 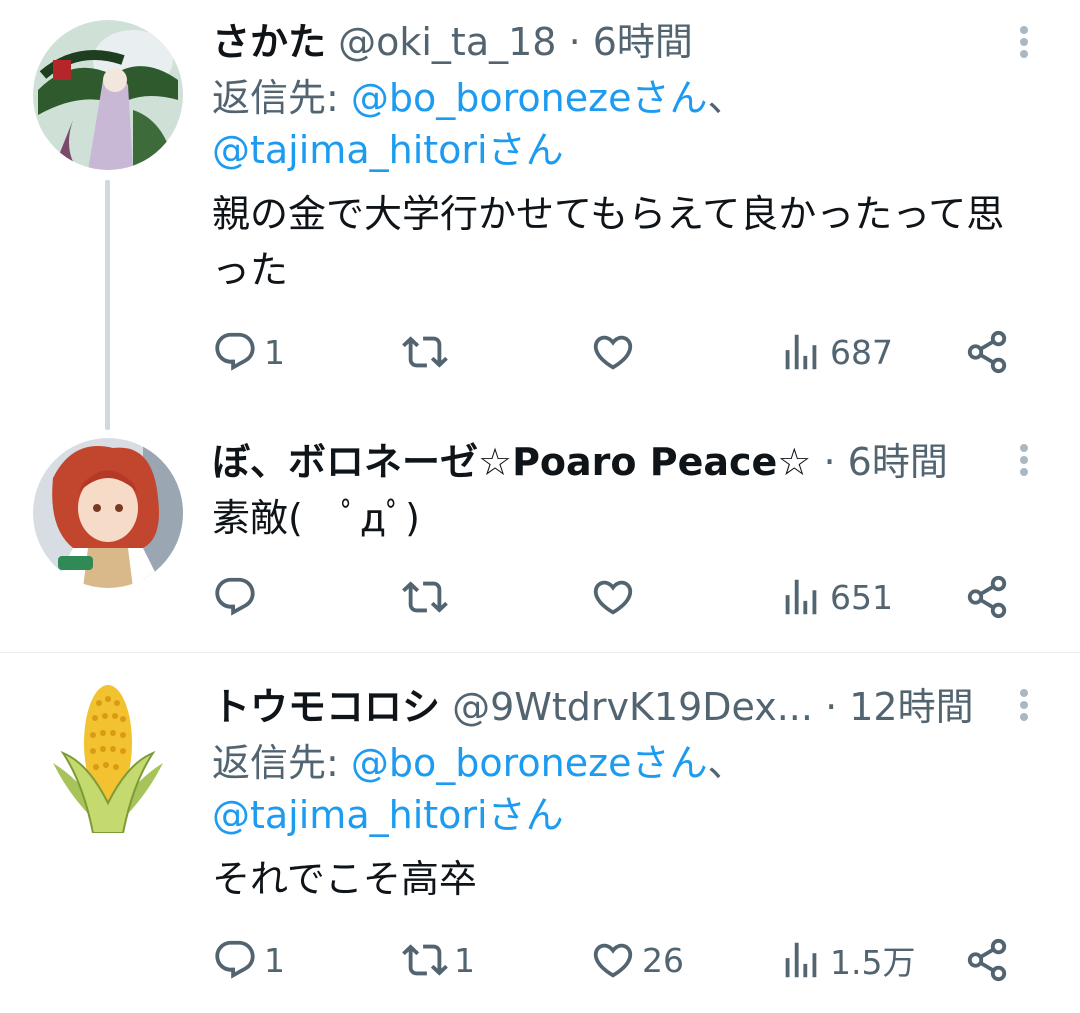 I want to click on tweet-text: 親の金で大学行かせてもらえて良かったって思った, so click(x=608, y=242).